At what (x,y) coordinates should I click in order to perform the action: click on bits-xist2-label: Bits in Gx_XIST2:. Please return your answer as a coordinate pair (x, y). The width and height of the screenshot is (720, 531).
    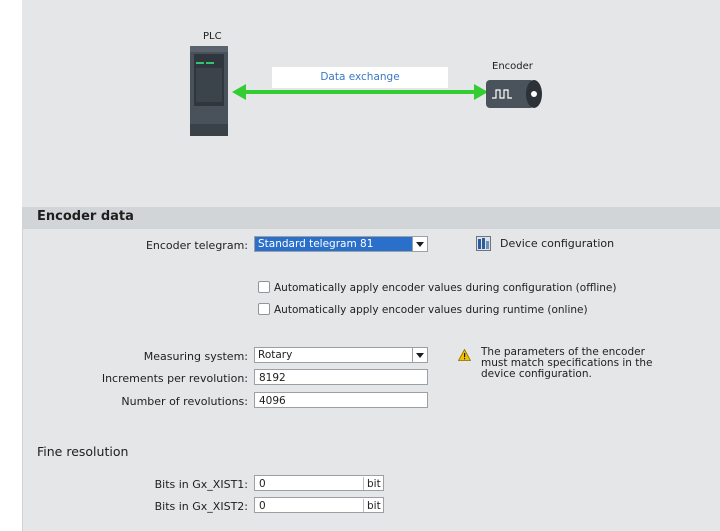
    Looking at the image, I should click on (201, 506).